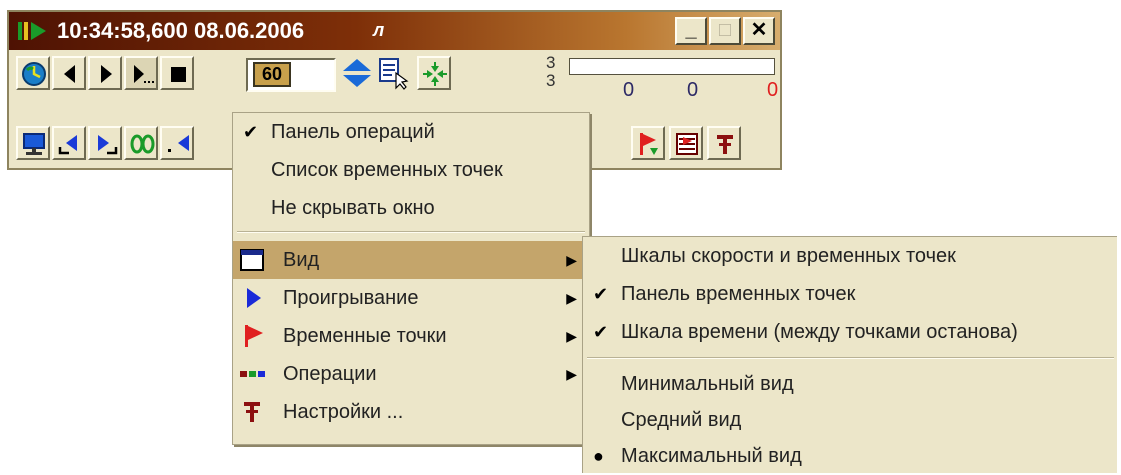 The width and height of the screenshot is (1121, 475). I want to click on view-item-maximal: ● Максимальный вид, so click(850, 456).